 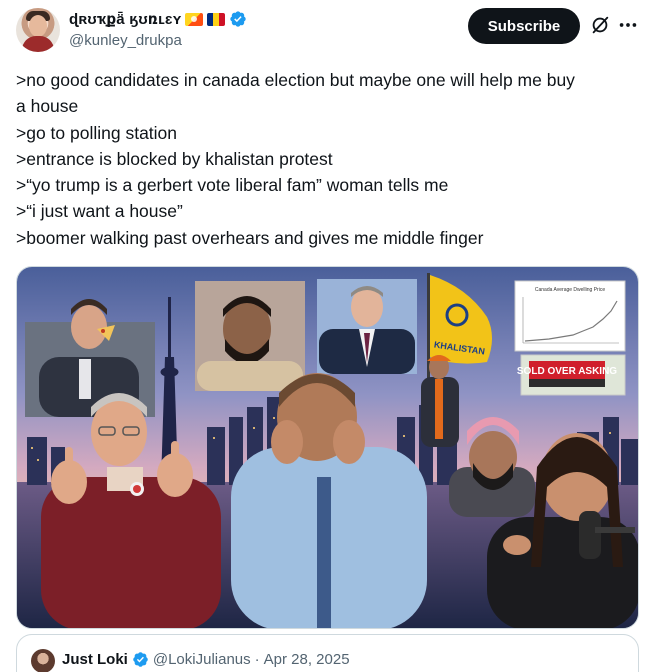 What do you see at coordinates (524, 26) in the screenshot?
I see `subscribe-button: Subscribe` at bounding box center [524, 26].